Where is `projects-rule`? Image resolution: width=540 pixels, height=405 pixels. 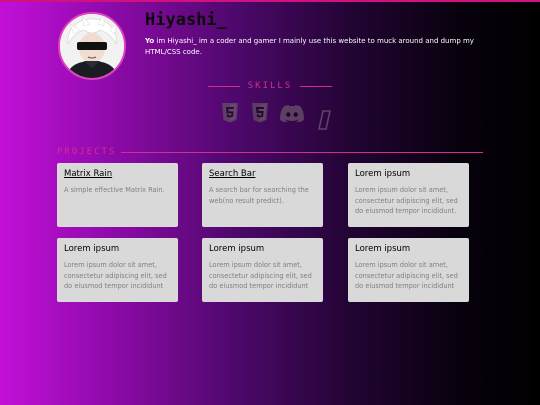 projects-rule is located at coordinates (302, 152).